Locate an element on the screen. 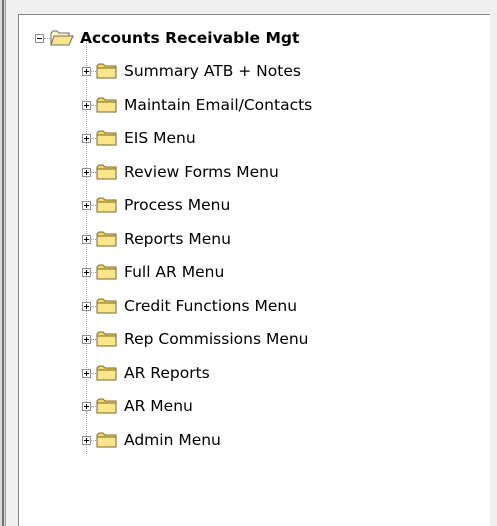  tree-node-label: Accounts Receivable Mgt is located at coordinates (190, 38).